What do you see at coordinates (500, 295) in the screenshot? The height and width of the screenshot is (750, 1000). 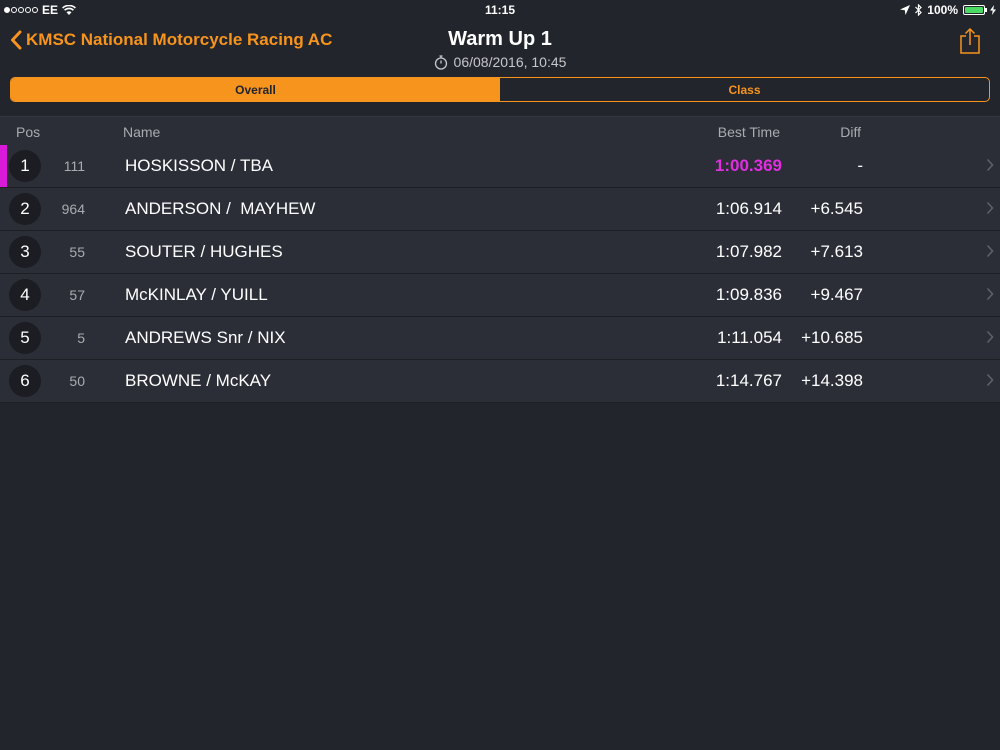 I see `table-row: 4 57 McKINLAY / YUILL 1:09.836 +9.467` at bounding box center [500, 295].